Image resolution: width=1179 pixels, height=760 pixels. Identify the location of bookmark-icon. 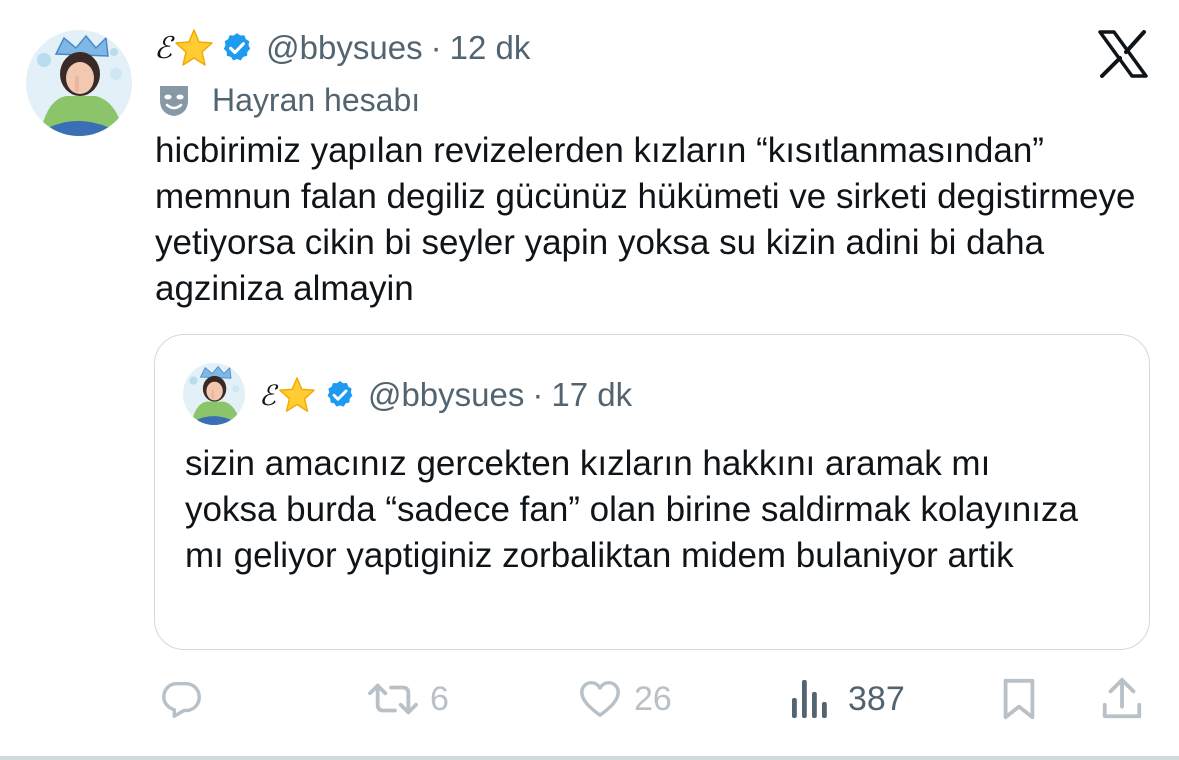
(1019, 699).